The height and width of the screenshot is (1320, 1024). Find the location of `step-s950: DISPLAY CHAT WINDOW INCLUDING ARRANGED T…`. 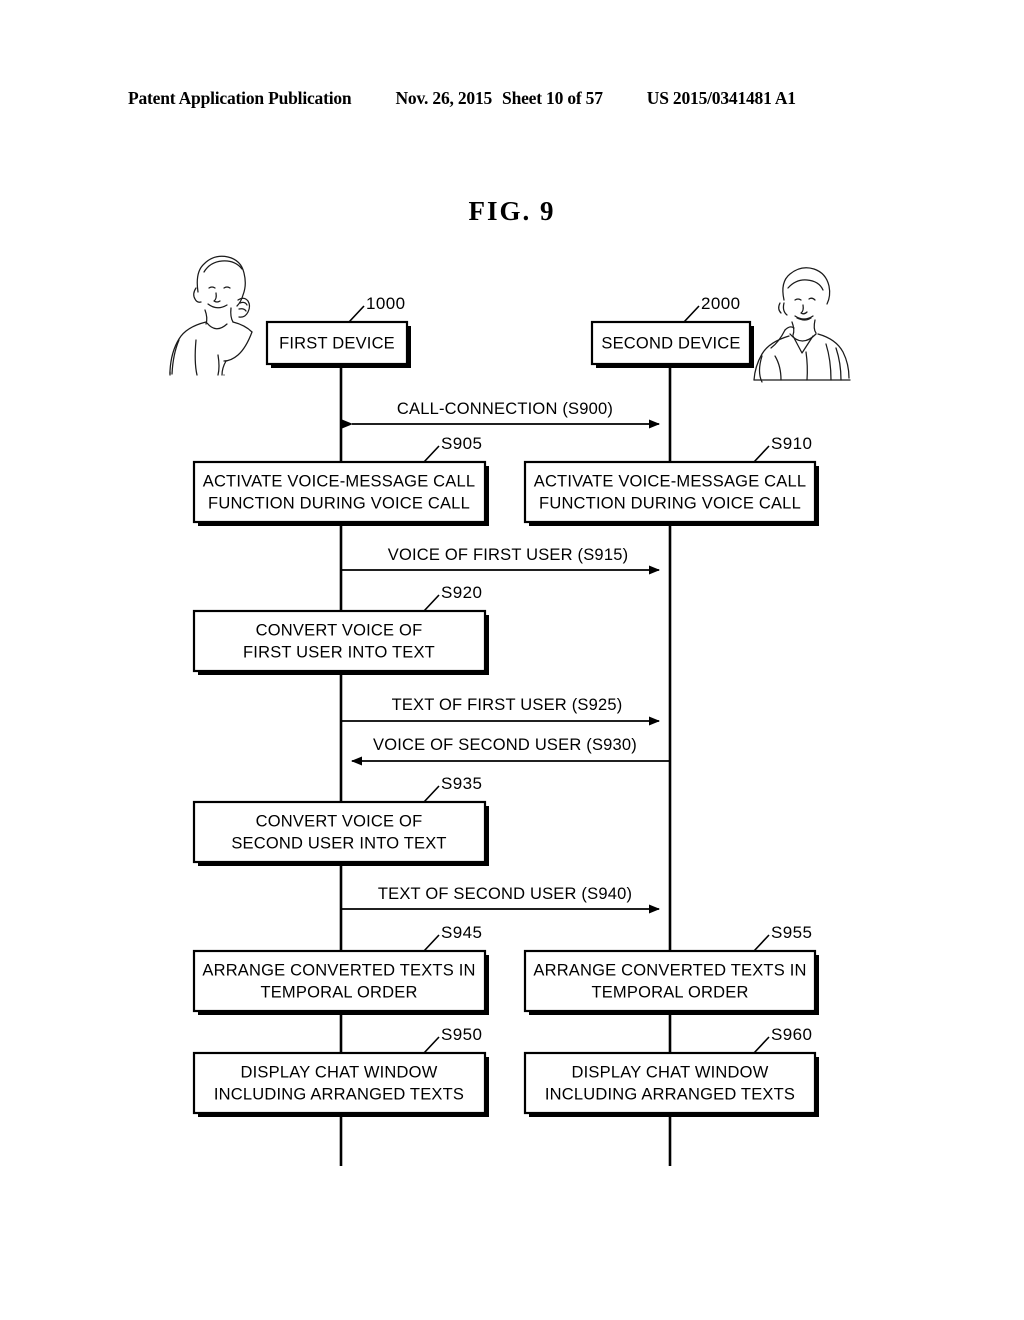

step-s950: DISPLAY CHAT WINDOW INCLUDING ARRANGED T… is located at coordinates (340, 1084).